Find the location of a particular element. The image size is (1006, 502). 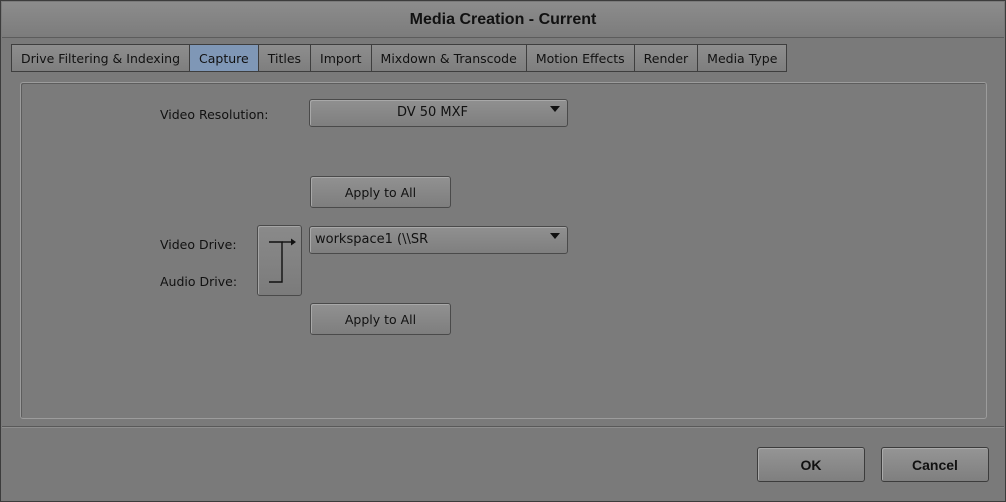

button-label: OK is located at coordinates (811, 464).